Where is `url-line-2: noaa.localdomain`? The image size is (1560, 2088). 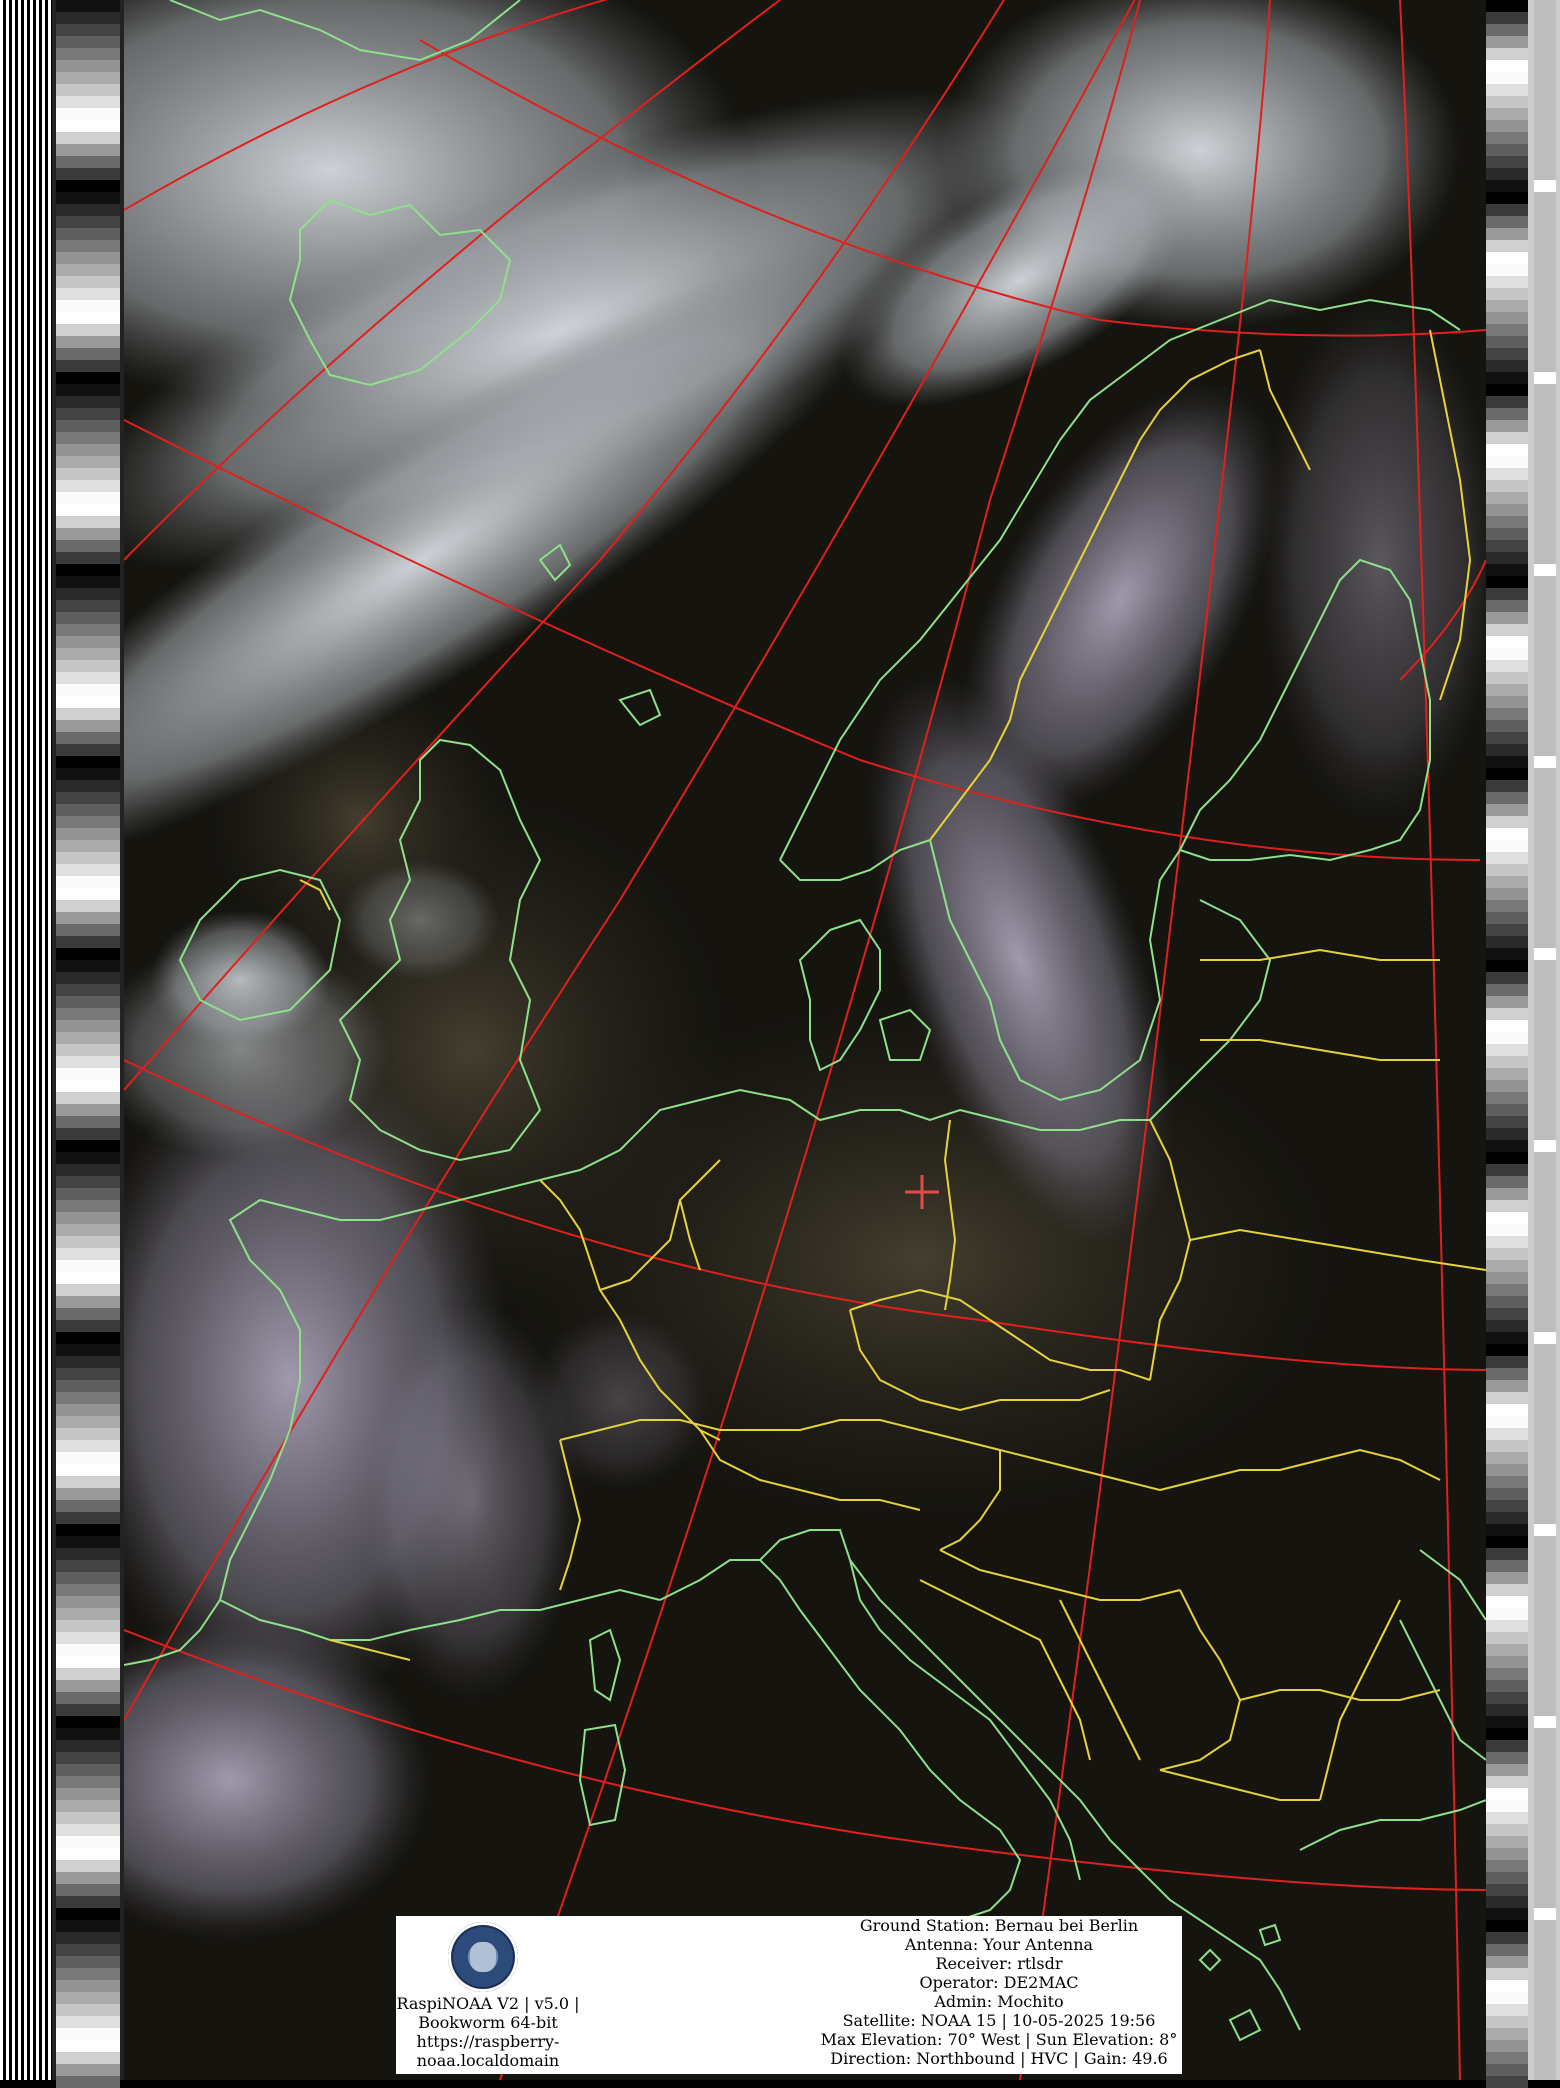 url-line-2: noaa.localdomain is located at coordinates (488, 2060).